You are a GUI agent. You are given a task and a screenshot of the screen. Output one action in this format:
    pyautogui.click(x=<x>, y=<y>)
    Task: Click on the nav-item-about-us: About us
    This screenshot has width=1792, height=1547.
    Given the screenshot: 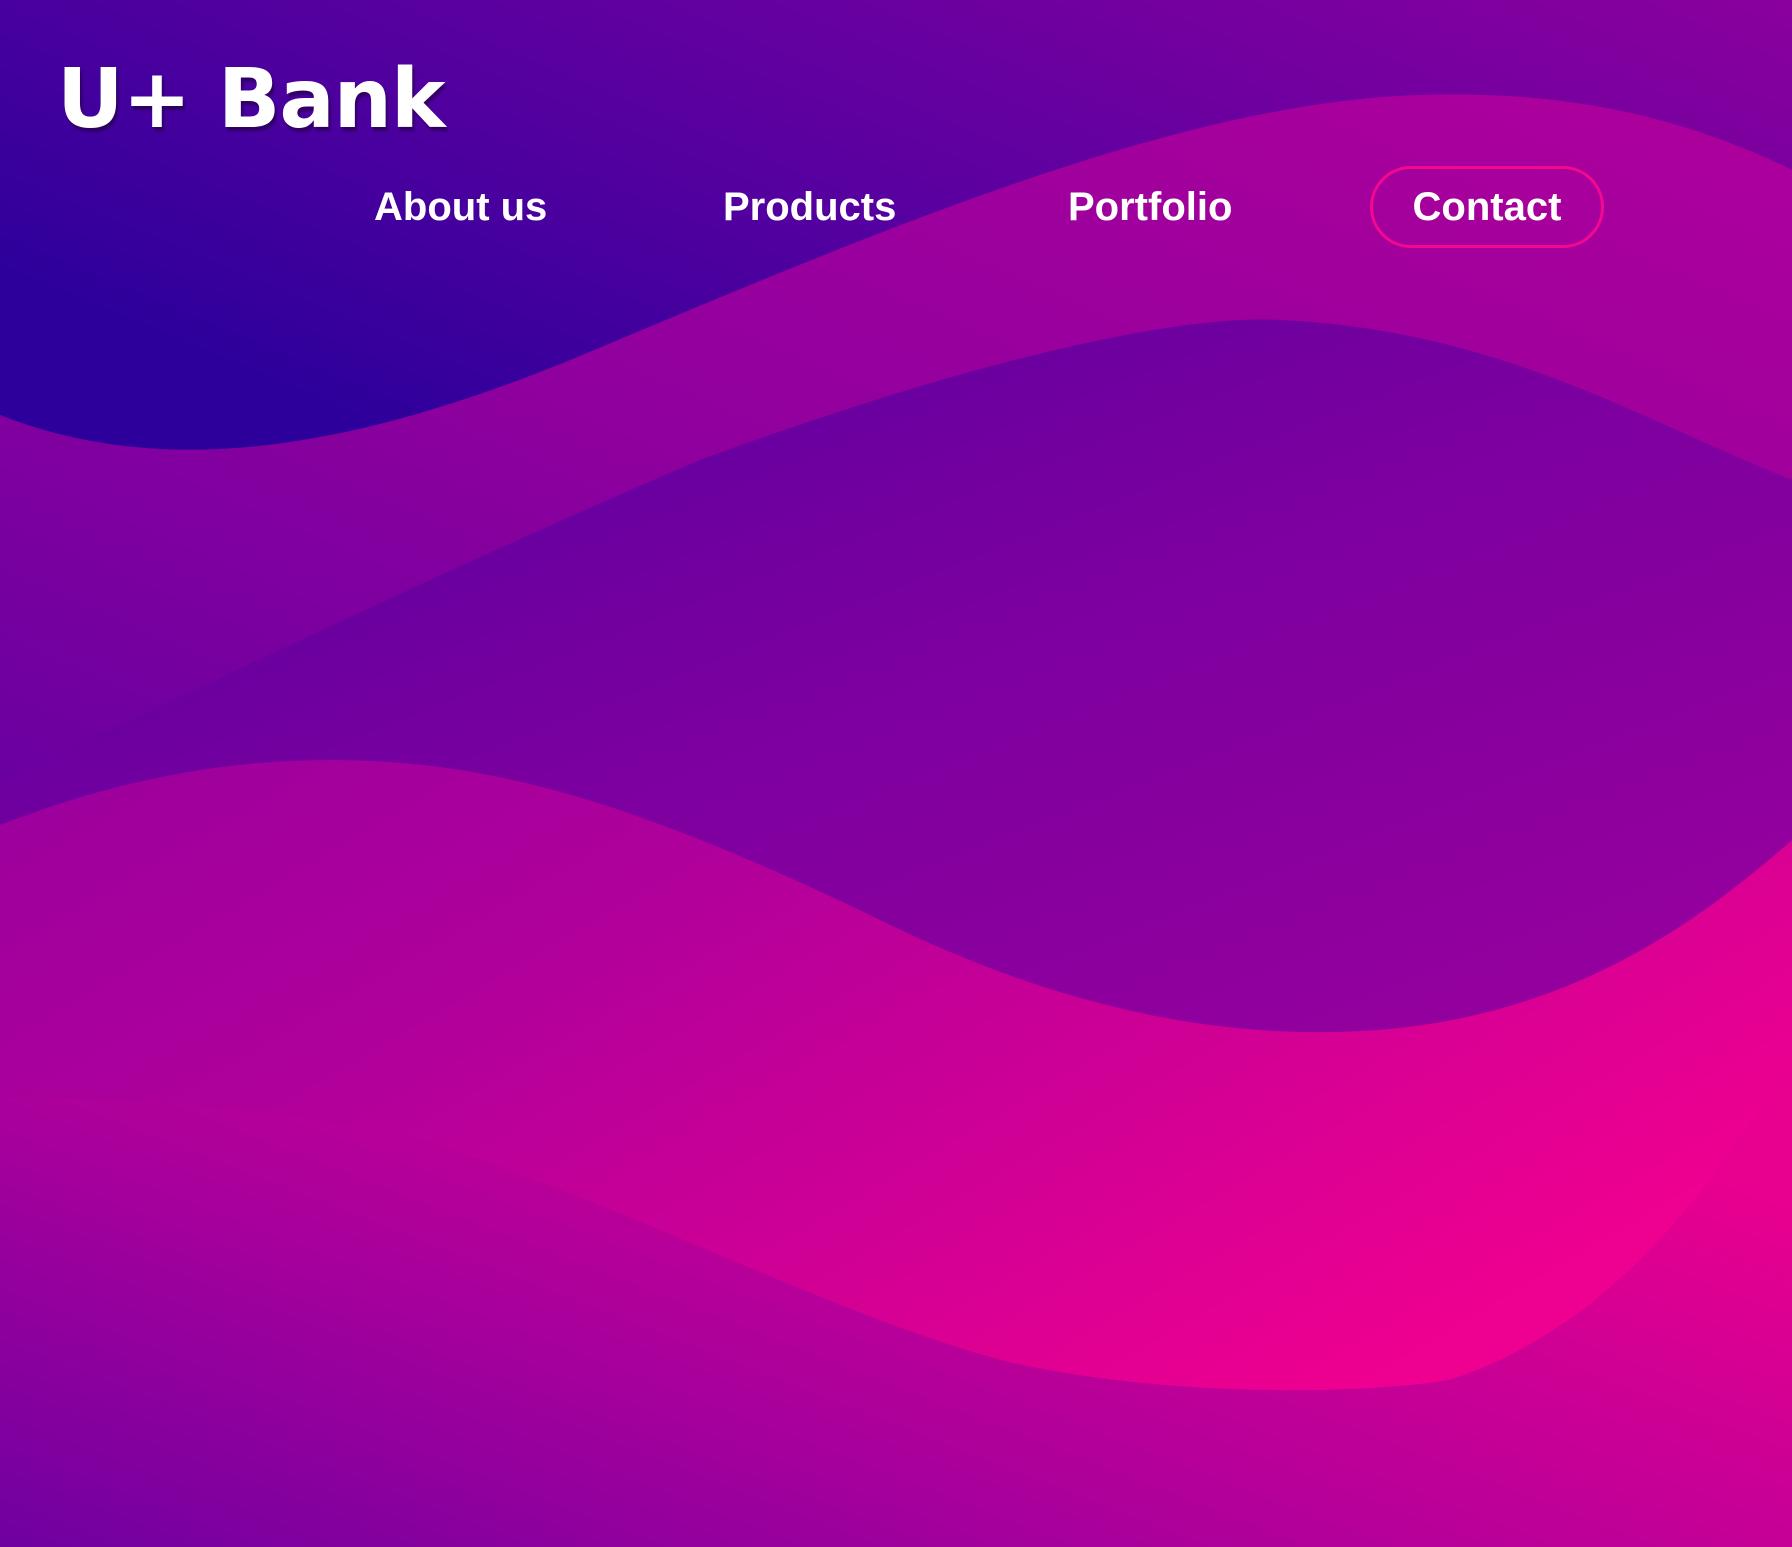 What is the action you would take?
    pyautogui.click(x=460, y=207)
    